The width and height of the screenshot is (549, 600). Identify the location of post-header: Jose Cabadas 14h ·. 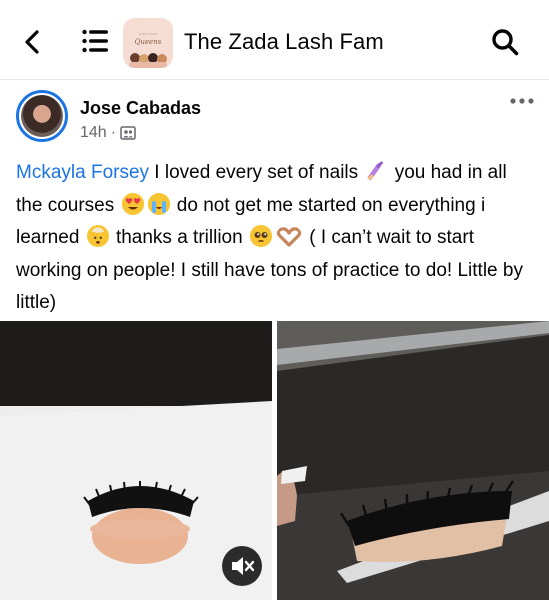
(274, 115).